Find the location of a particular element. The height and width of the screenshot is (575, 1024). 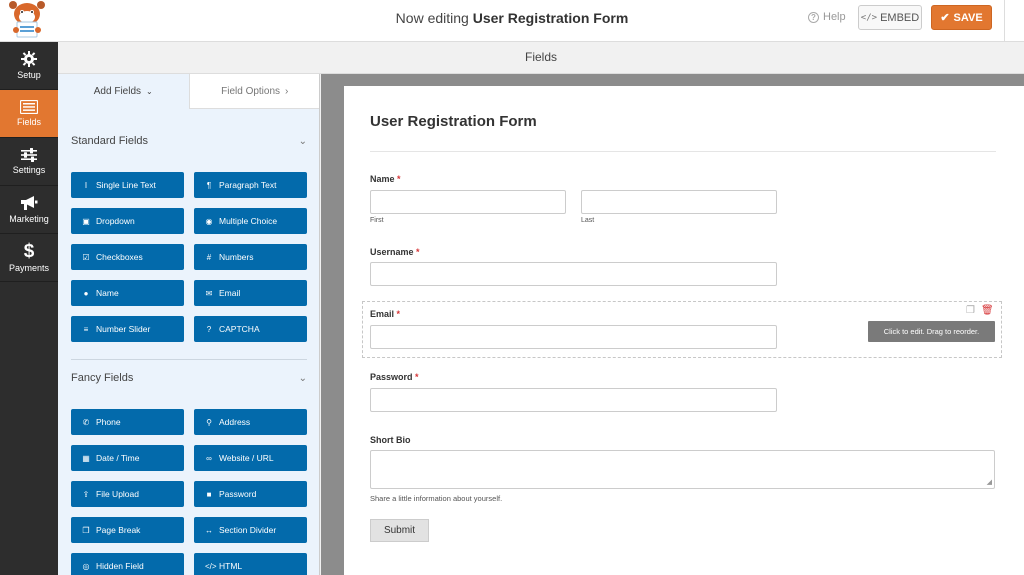

trash-icon: 🗑 is located at coordinates (987, 310).